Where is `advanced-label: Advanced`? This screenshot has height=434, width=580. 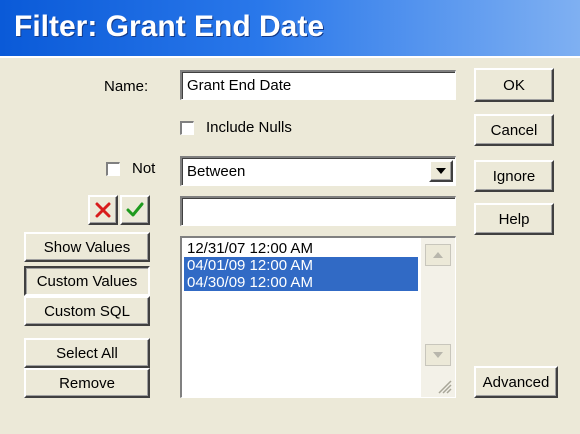
advanced-label: Advanced is located at coordinates (516, 382).